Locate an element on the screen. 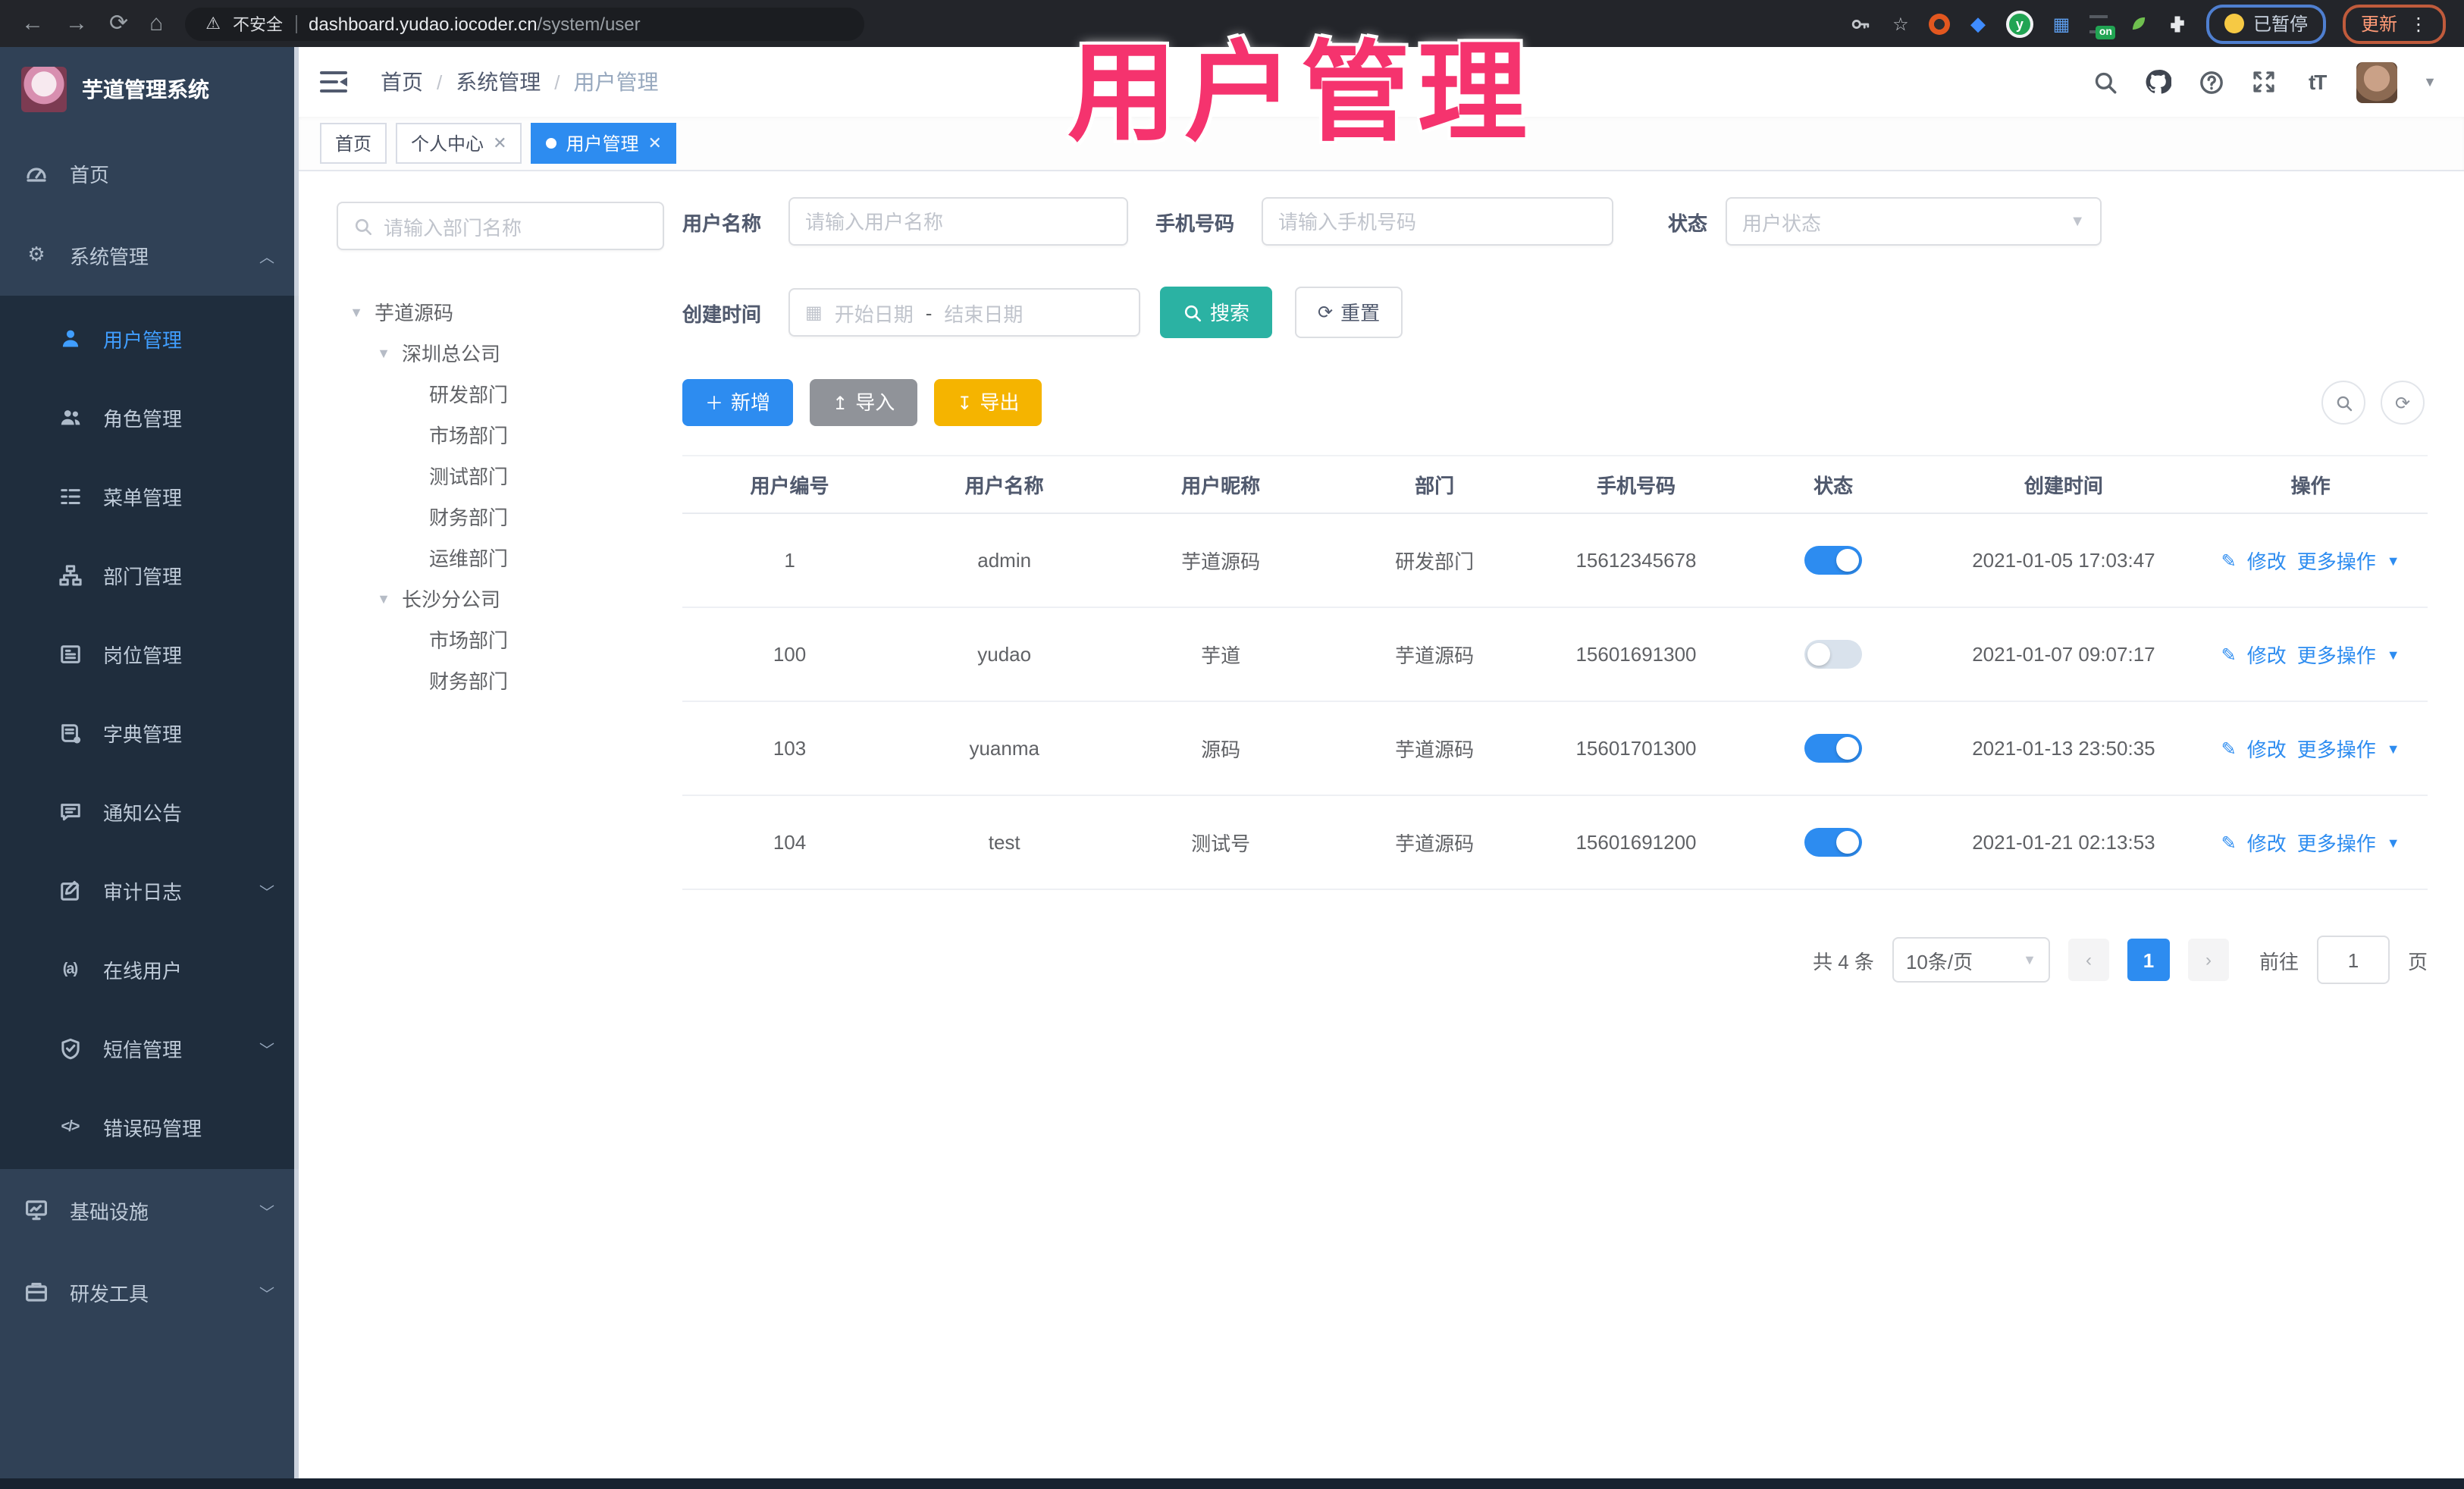 This screenshot has height=1489, width=2464. export-button: ↧ 导出 is located at coordinates (988, 402).